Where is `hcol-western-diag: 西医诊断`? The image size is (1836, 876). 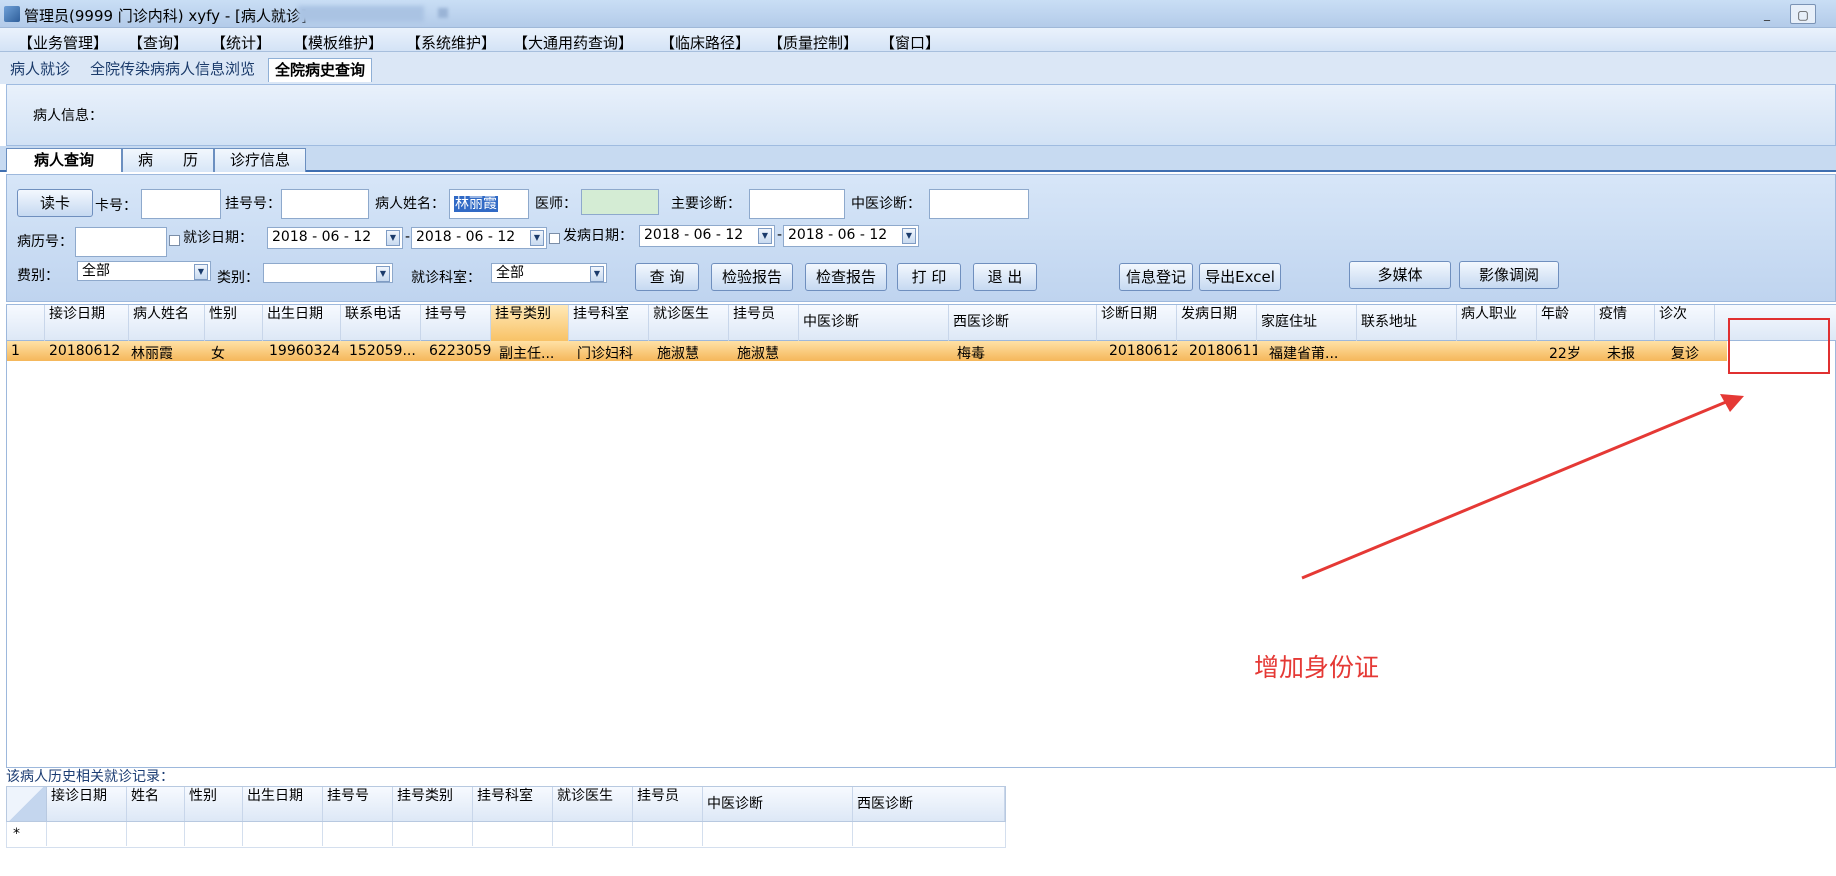 hcol-western-diag: 西医诊断 is located at coordinates (929, 804).